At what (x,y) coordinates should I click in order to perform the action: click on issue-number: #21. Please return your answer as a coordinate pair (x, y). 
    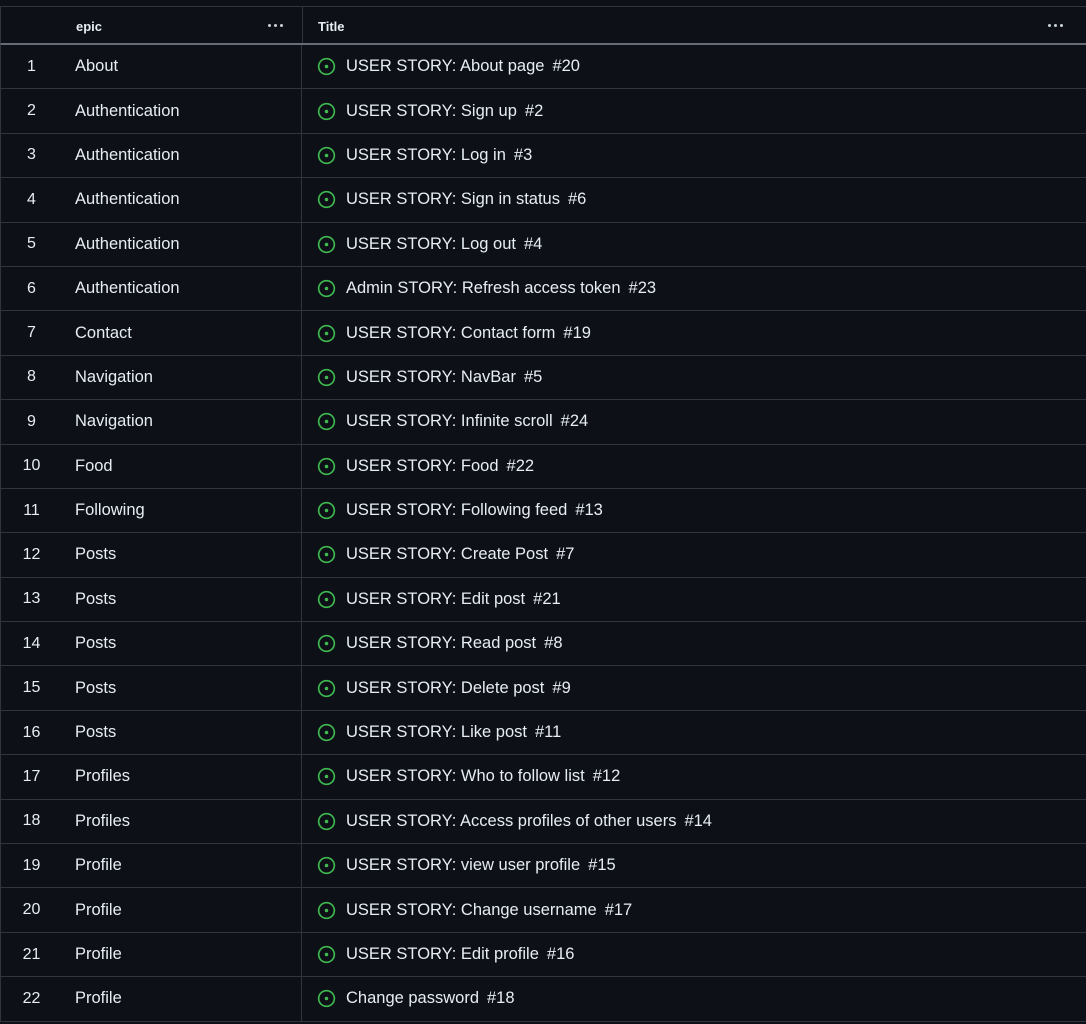
    Looking at the image, I should click on (547, 599).